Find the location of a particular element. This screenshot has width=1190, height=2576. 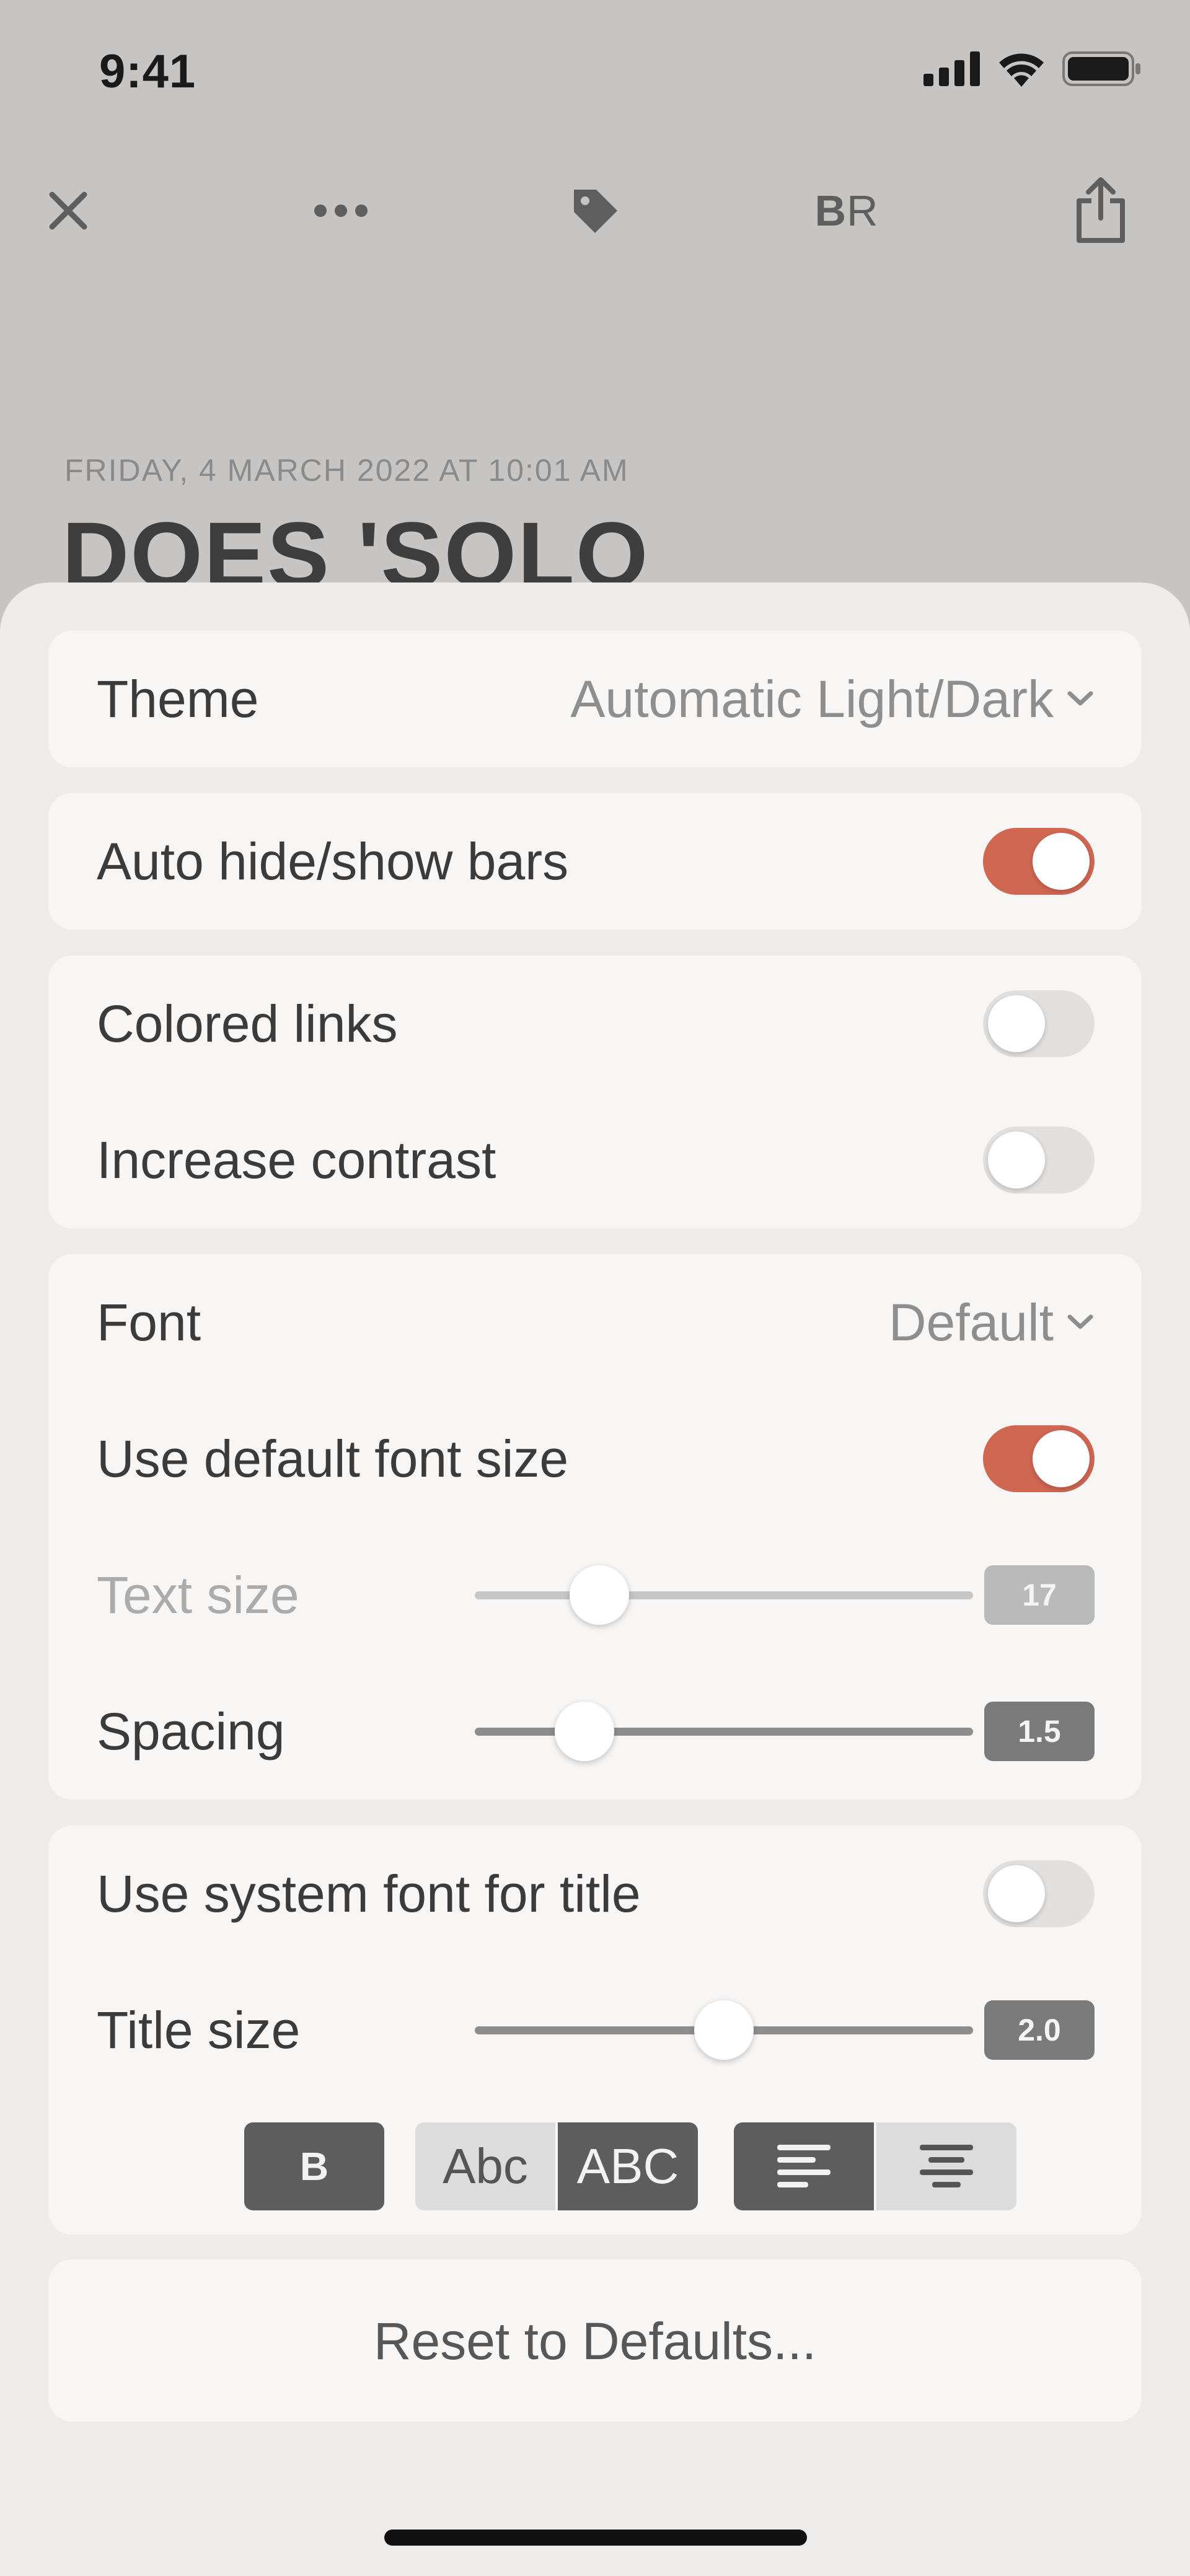

theme-select: Automatic Light/Dark is located at coordinates (832, 699).